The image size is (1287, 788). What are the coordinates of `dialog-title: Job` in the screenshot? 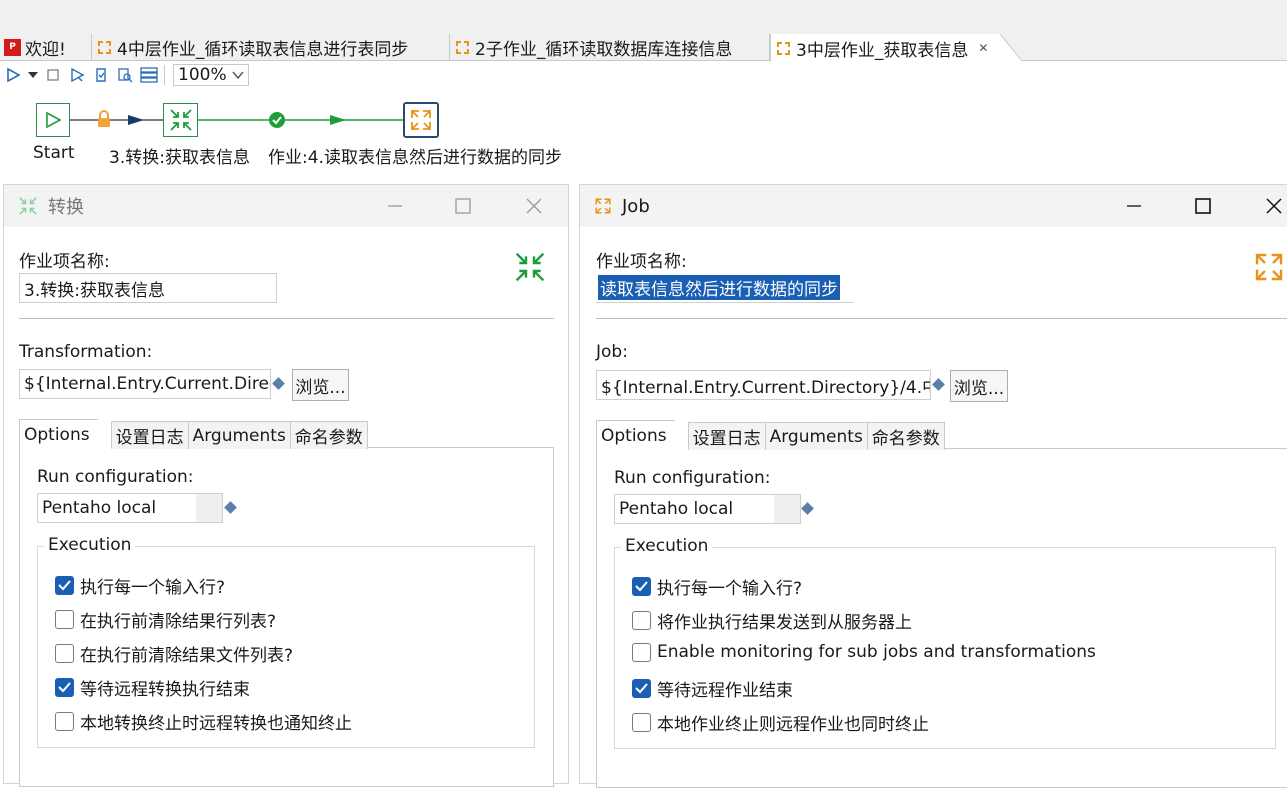 It's located at (636, 206).